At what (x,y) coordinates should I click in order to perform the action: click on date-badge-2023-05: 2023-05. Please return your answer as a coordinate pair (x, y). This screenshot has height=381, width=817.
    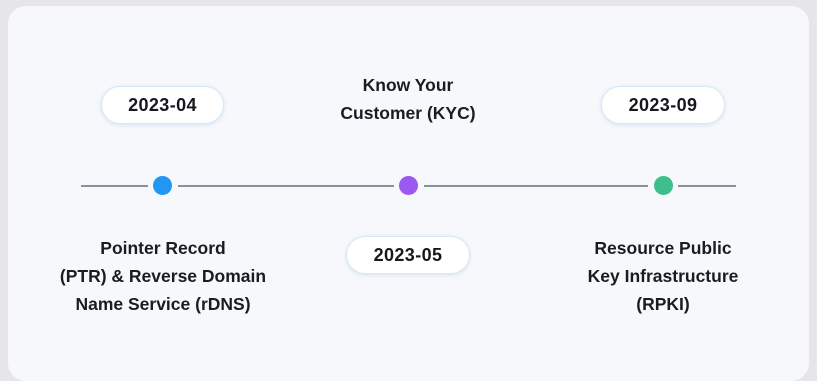
    Looking at the image, I should click on (408, 255).